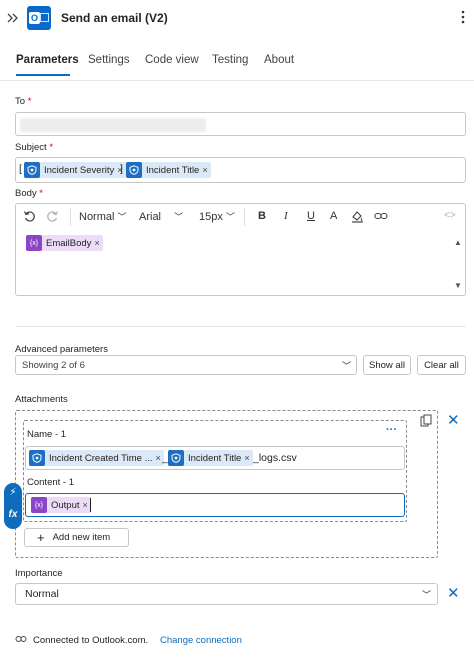 This screenshot has height=664, width=474. What do you see at coordinates (47, 434) in the screenshot?
I see `attachment-name-label: Name - 1` at bounding box center [47, 434].